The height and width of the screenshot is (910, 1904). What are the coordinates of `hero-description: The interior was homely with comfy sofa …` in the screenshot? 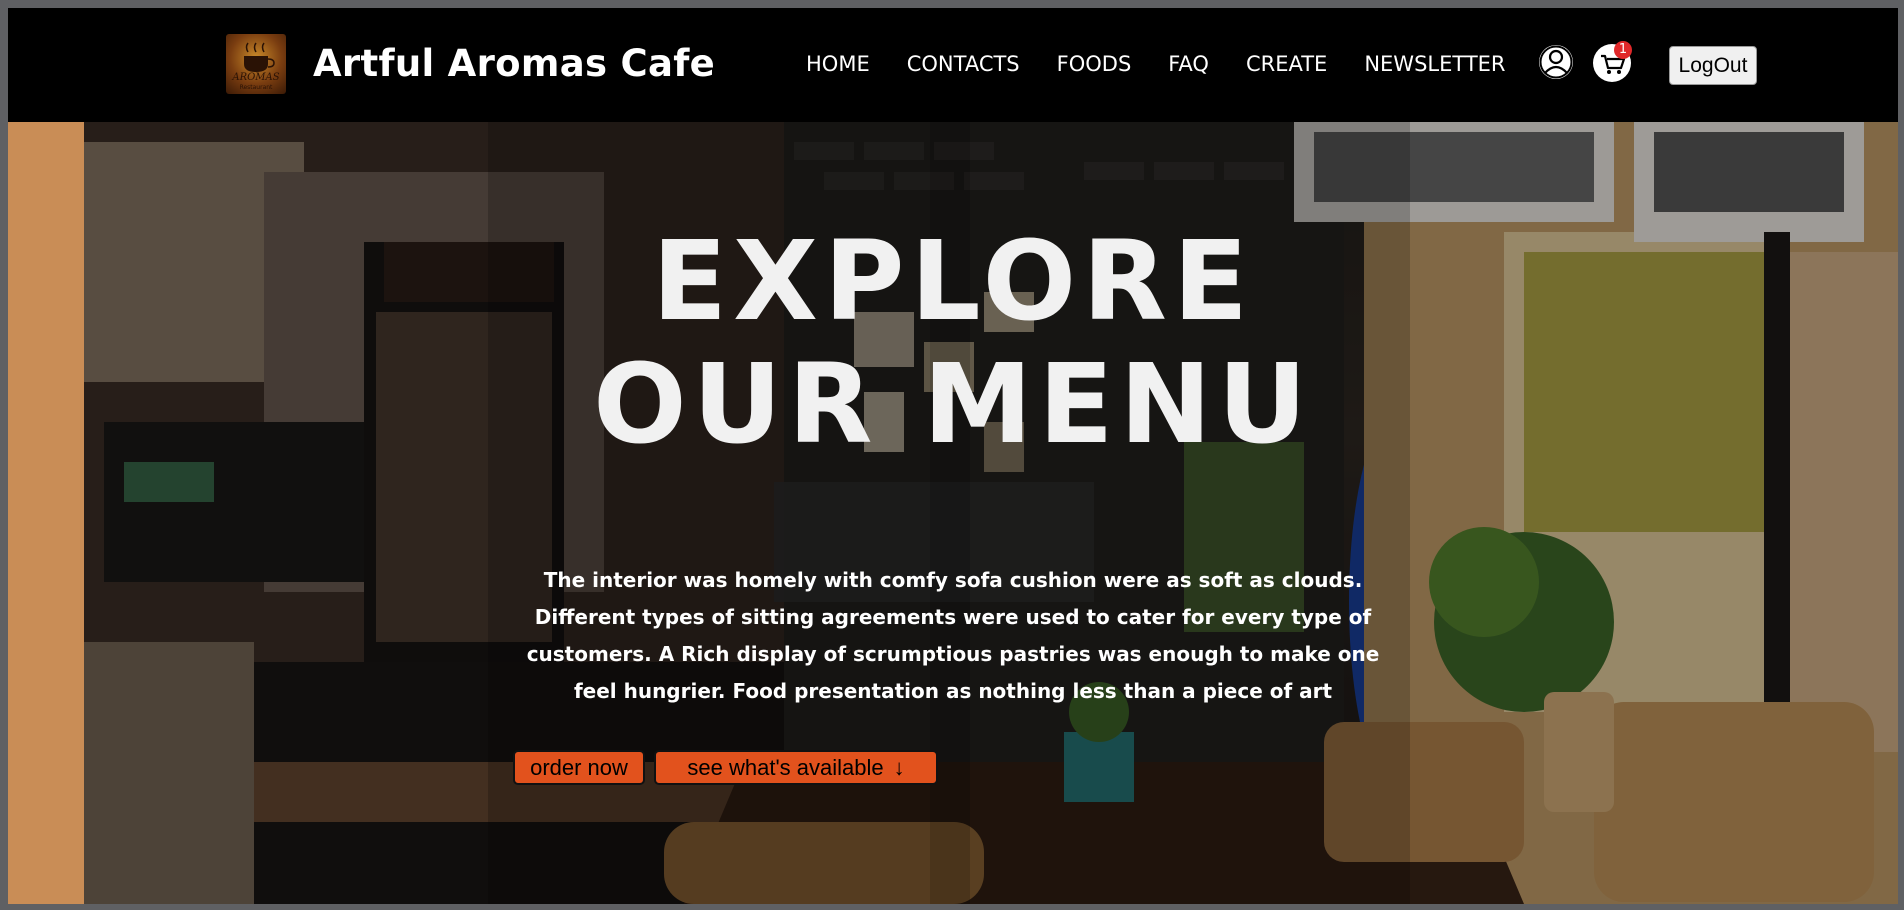 It's located at (953, 635).